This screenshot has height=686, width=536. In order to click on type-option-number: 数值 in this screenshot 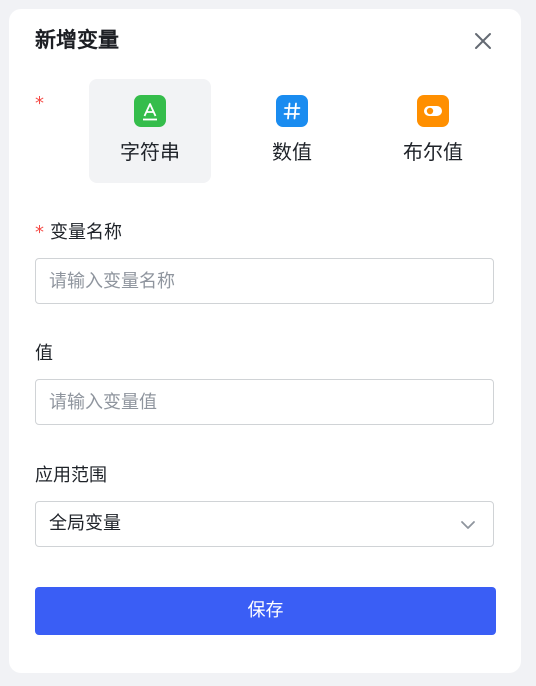, I will do `click(292, 131)`.